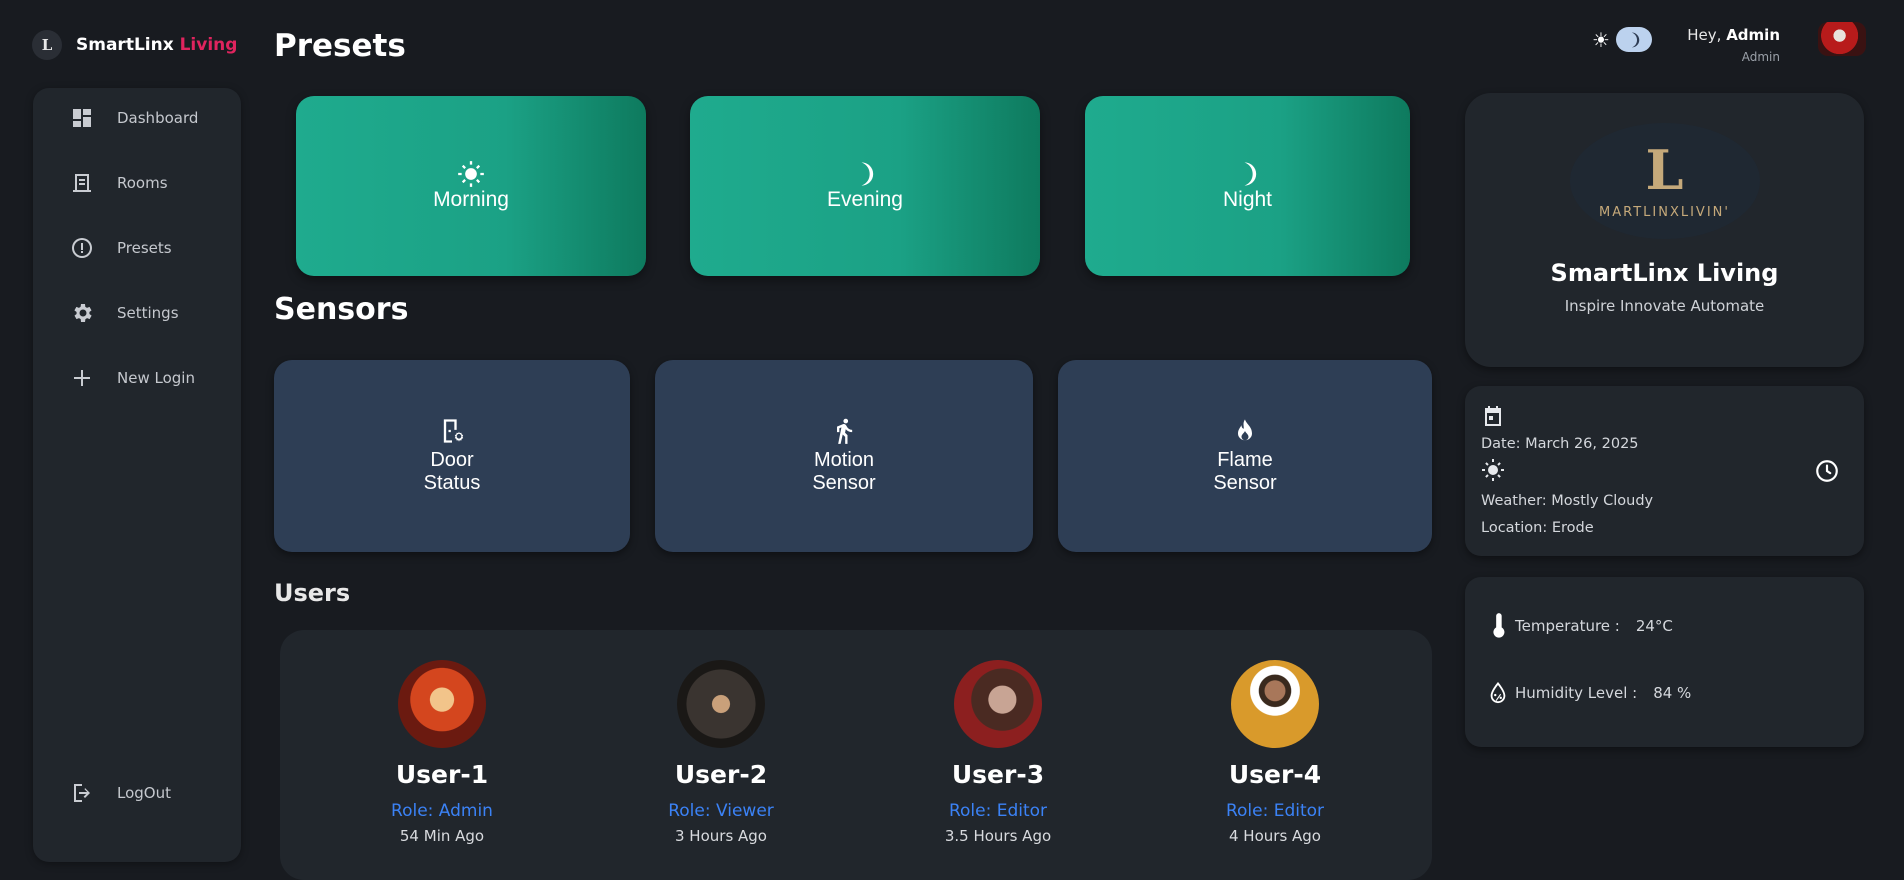  I want to click on preset-card-morning: Morning, so click(471, 186).